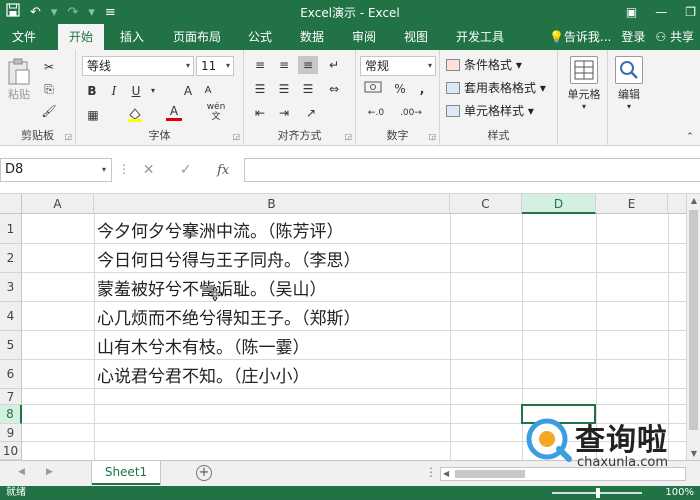 Image resolution: width=700 pixels, height=500 pixels. Describe the element at coordinates (11, 397) in the screenshot. I see `row-header-7: 7` at that location.